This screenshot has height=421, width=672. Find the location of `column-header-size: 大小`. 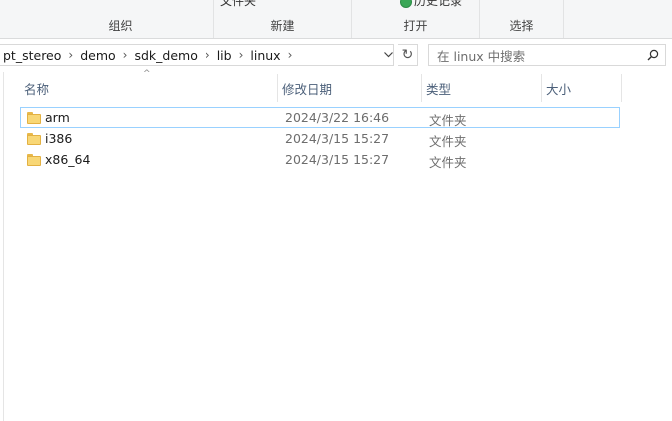

column-header-size: 大小 is located at coordinates (582, 88).